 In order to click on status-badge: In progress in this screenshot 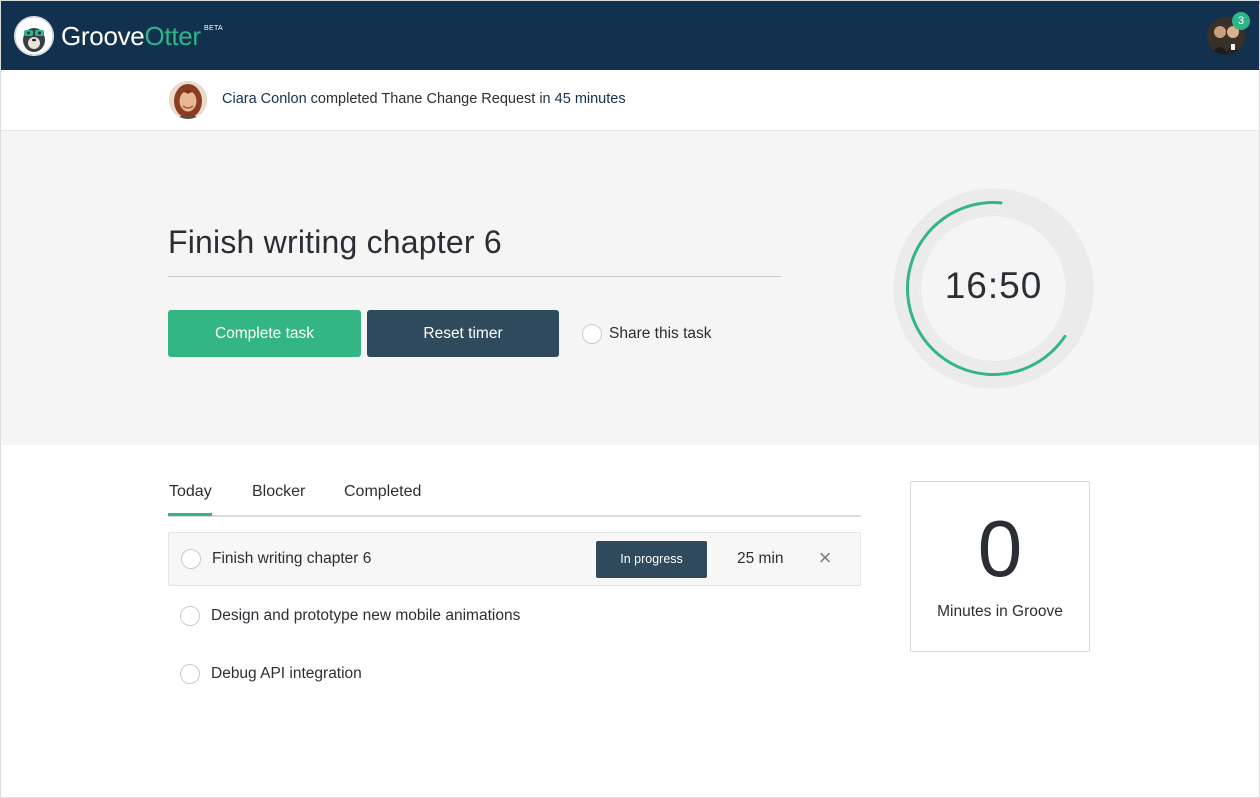, I will do `click(651, 559)`.